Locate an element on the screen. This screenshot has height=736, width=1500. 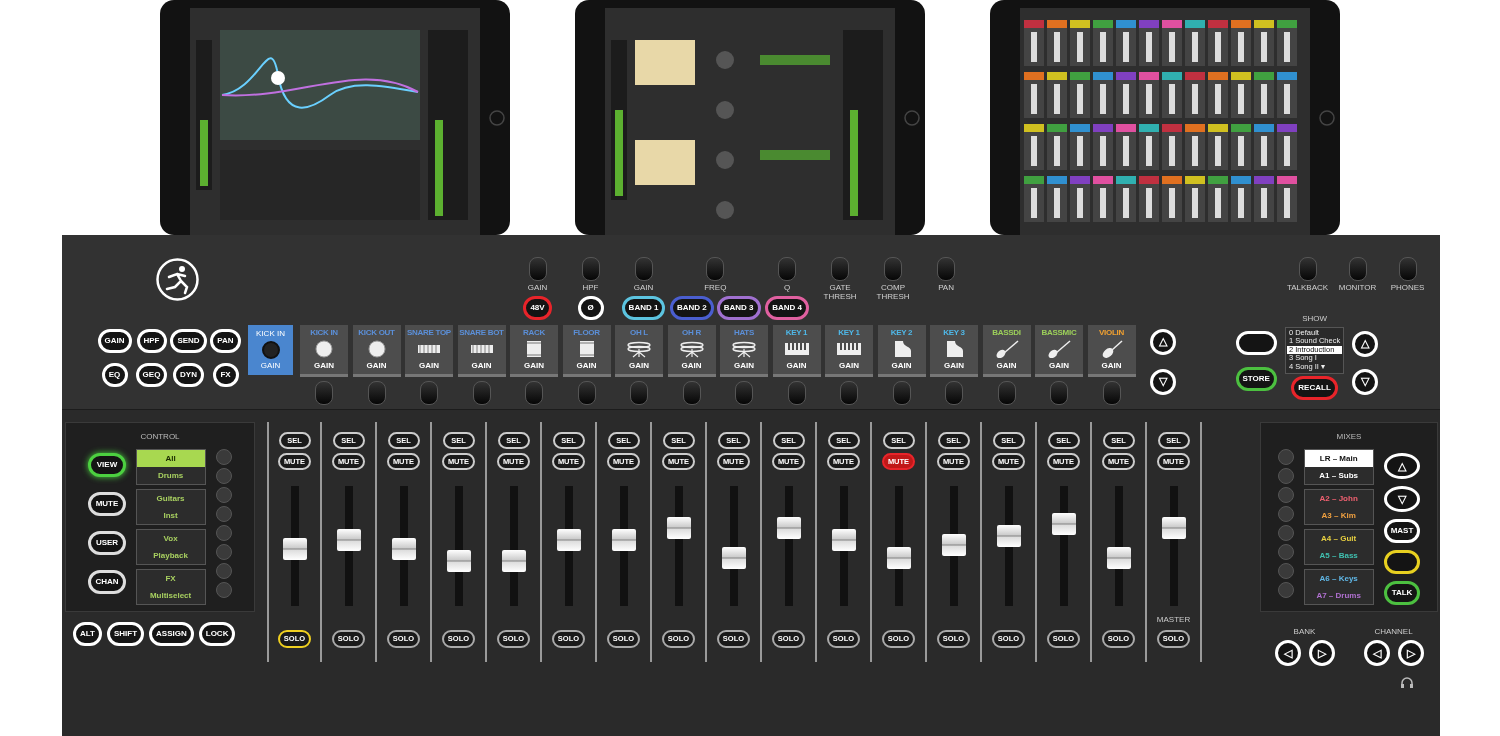
function-button is located at coordinates (1402, 562).